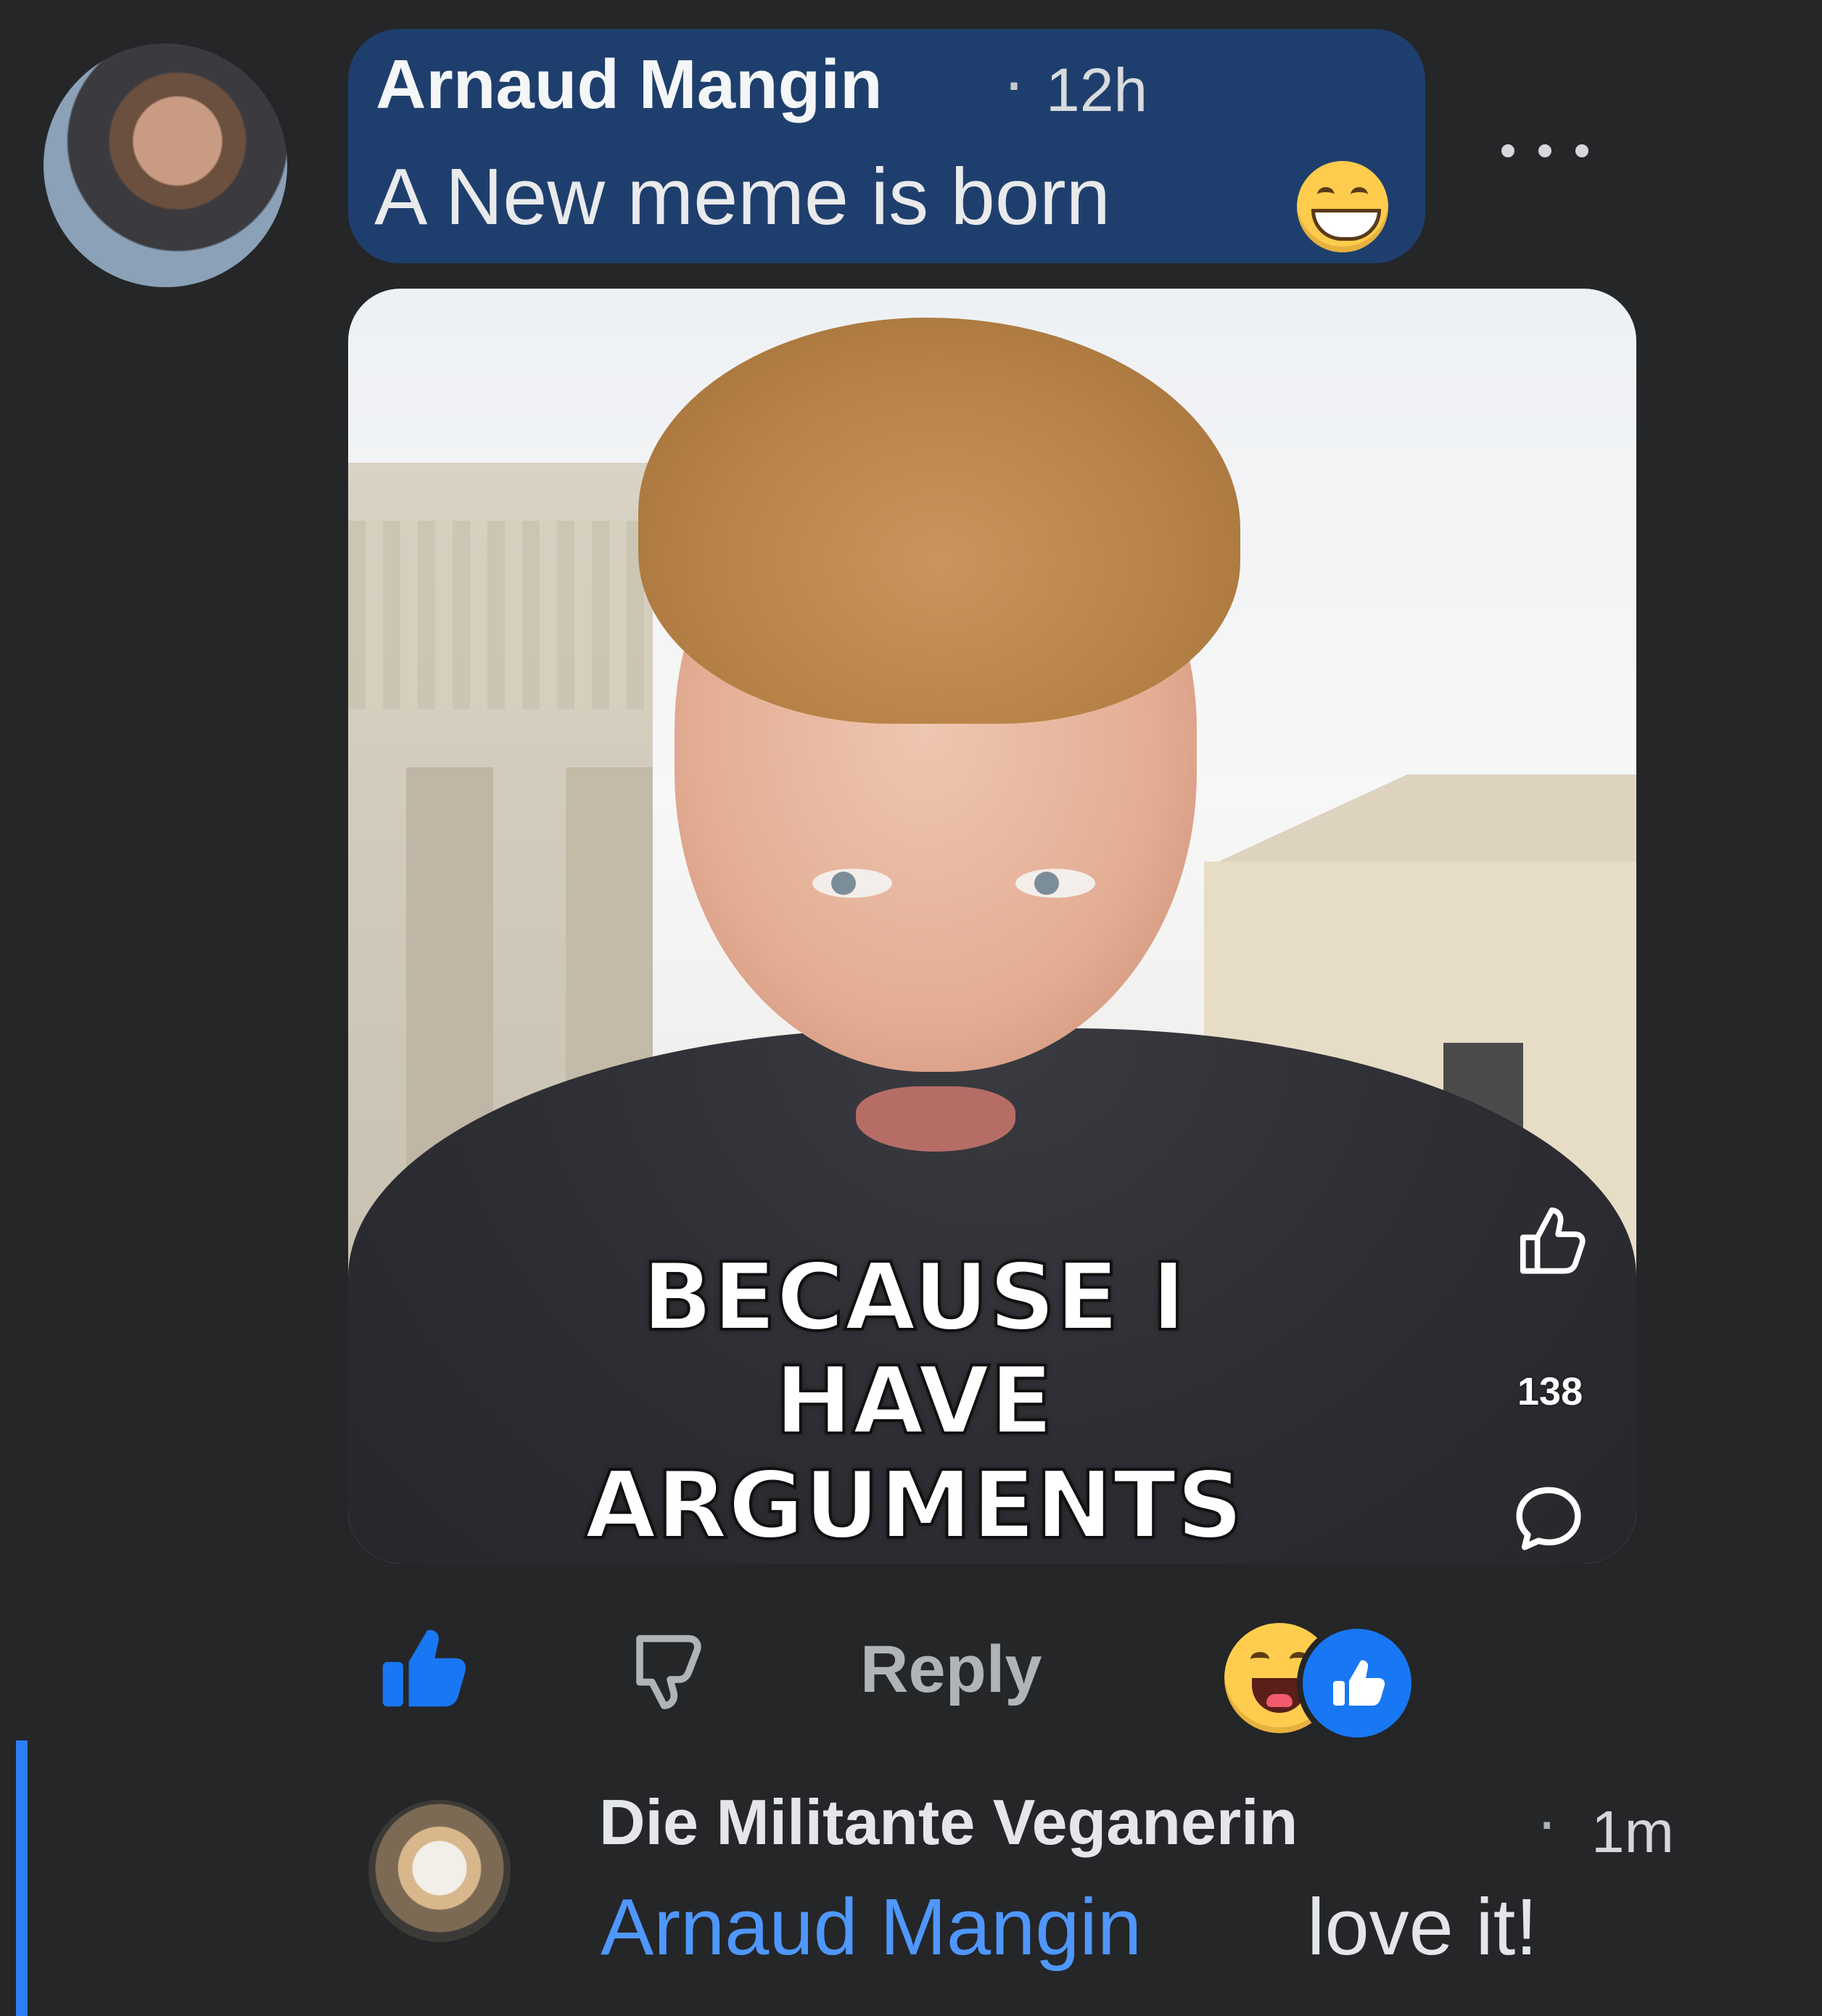  Describe the element at coordinates (948, 1822) in the screenshot. I see `reply-author-name: Die Militante Veganerin` at that location.